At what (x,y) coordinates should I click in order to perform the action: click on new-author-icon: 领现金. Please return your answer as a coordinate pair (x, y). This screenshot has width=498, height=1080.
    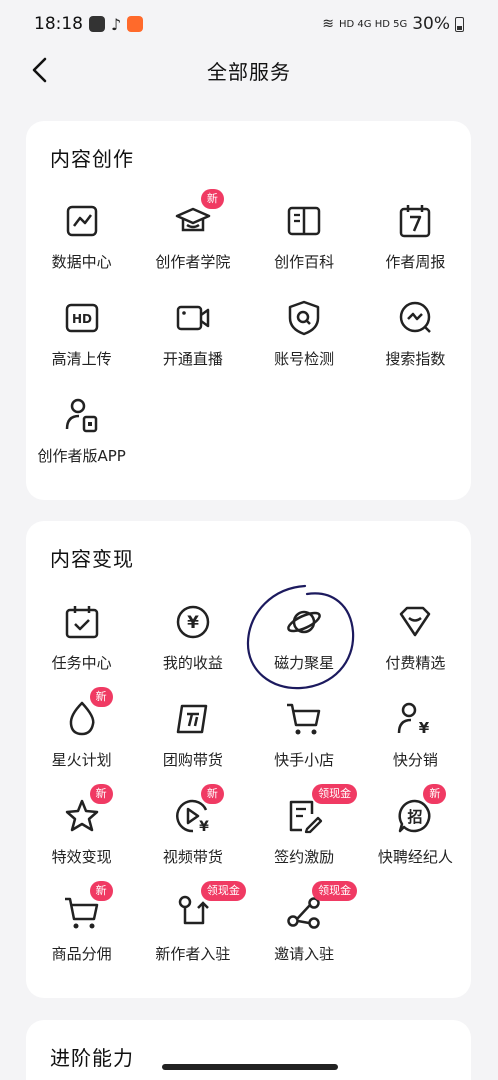
    Looking at the image, I should click on (209, 907).